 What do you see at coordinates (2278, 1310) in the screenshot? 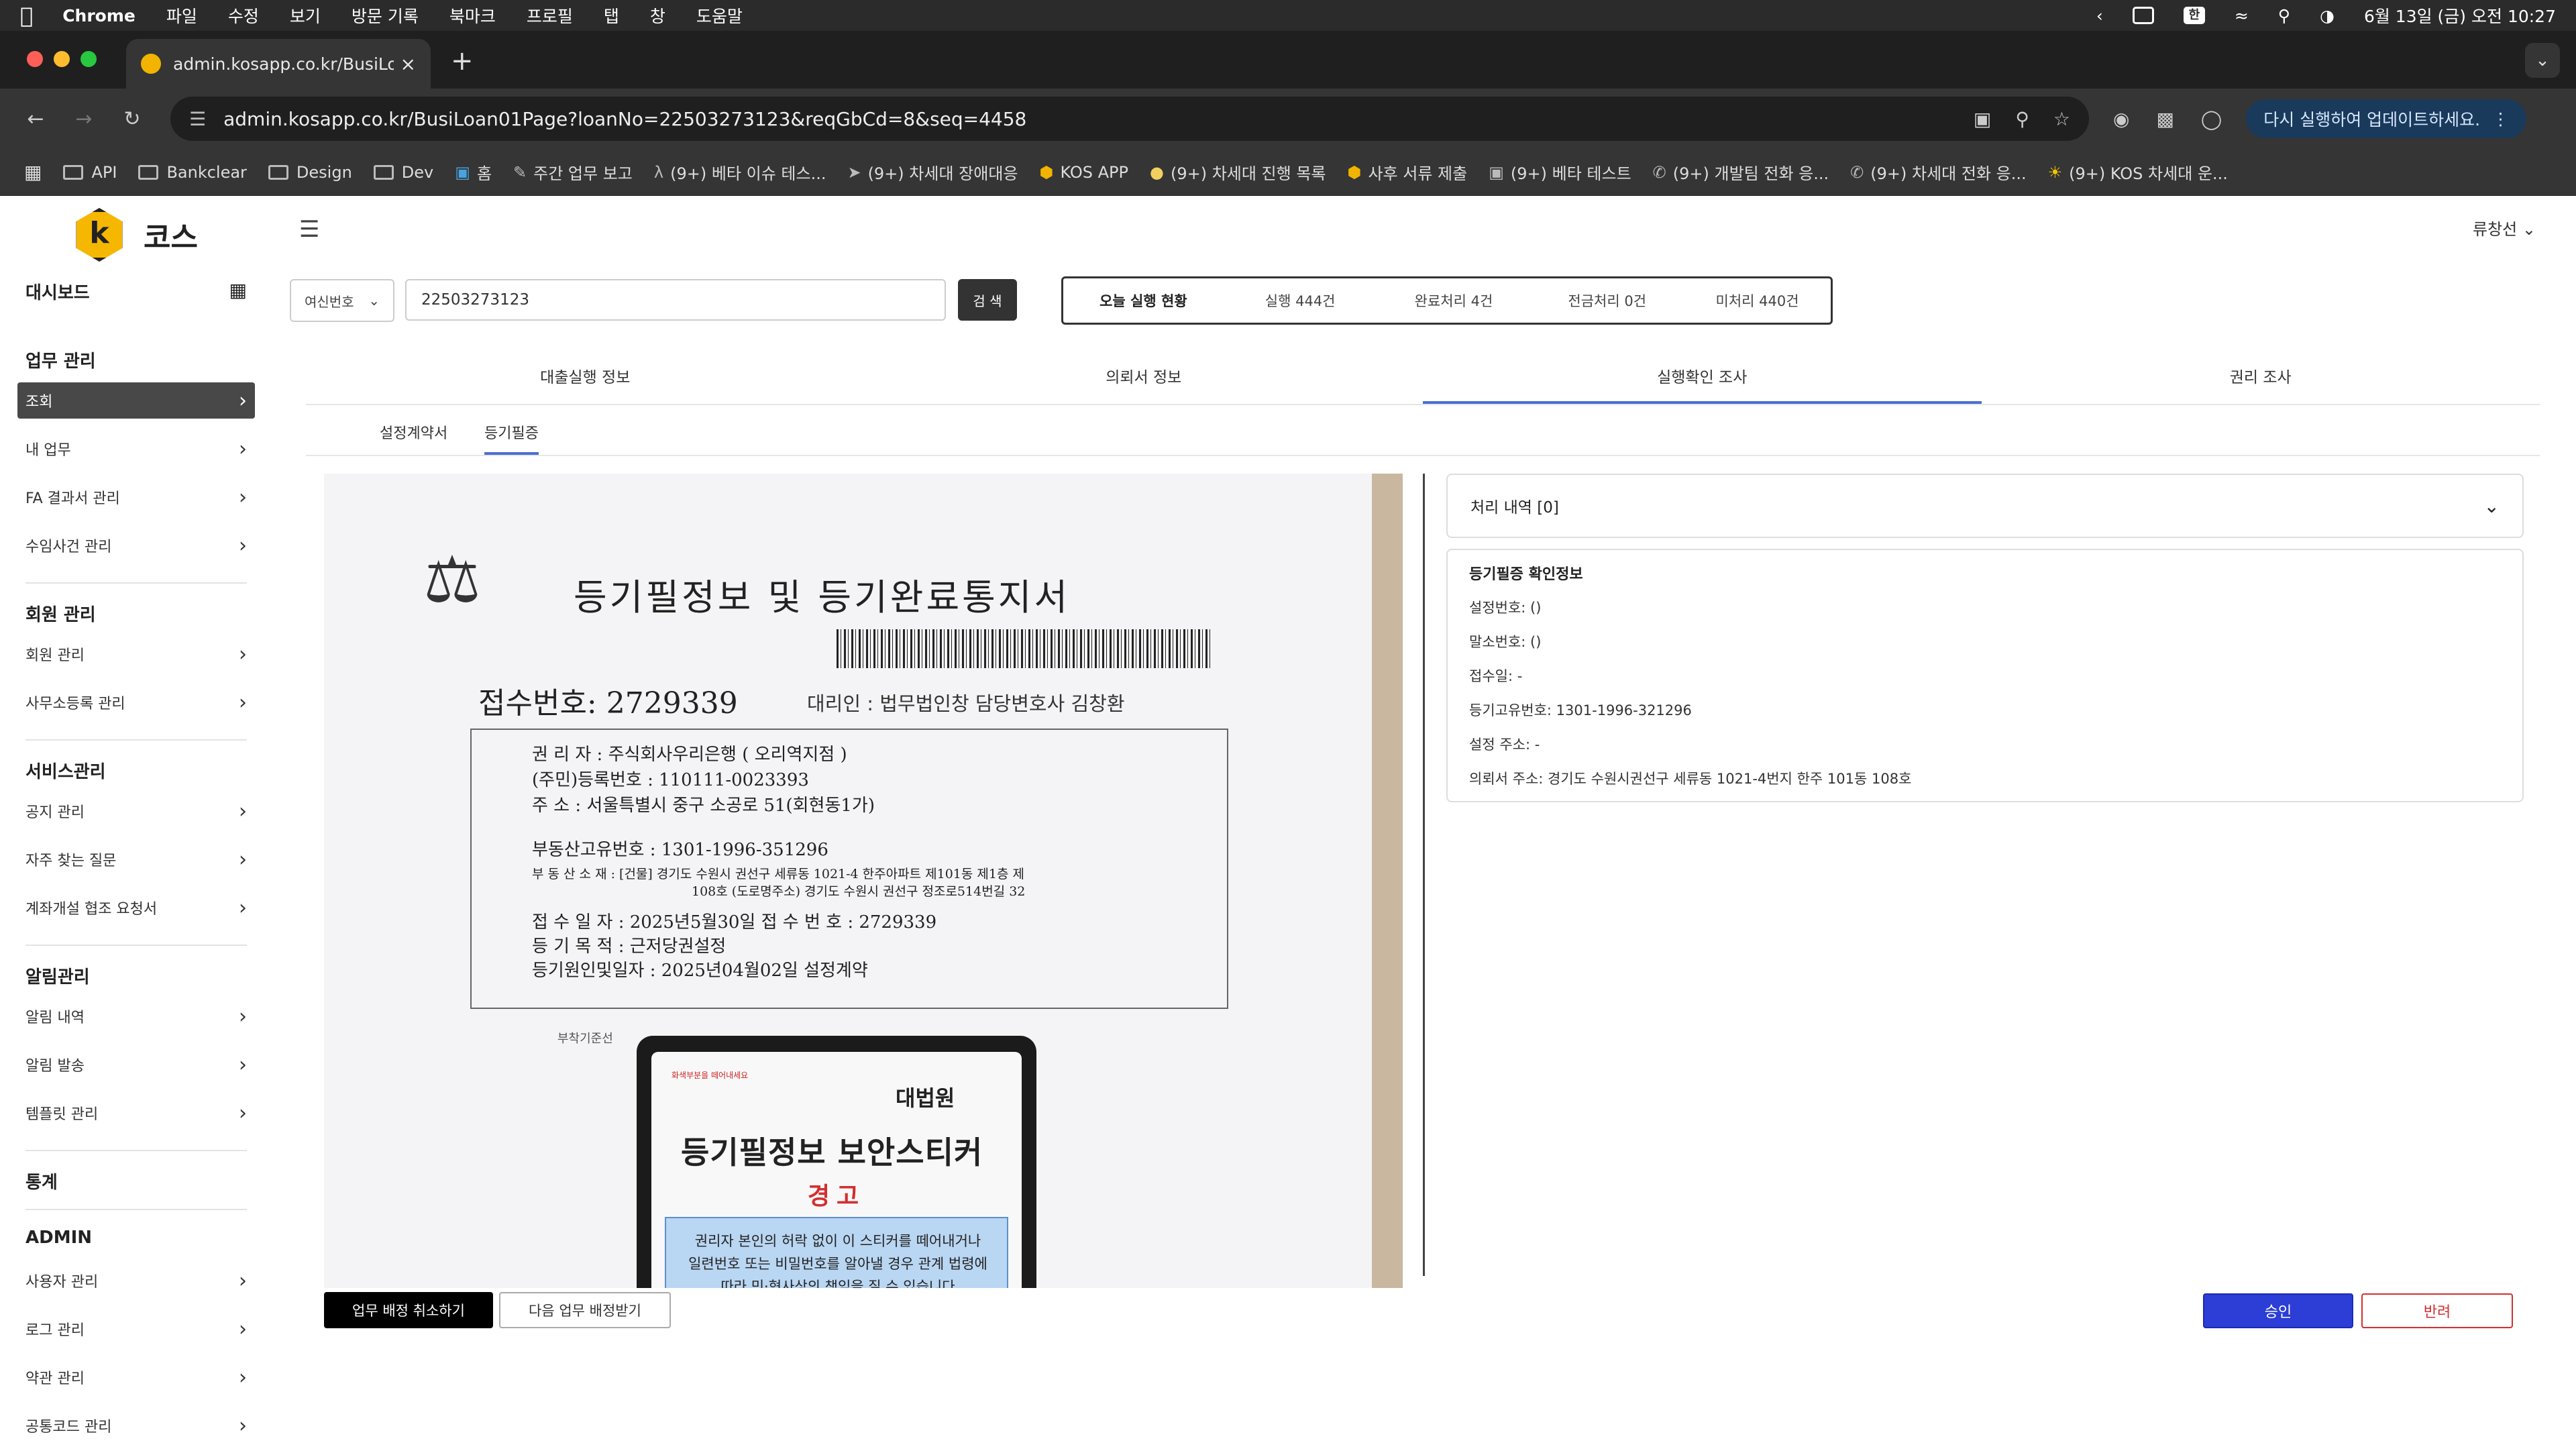
I see `approve-button: 승인` at bounding box center [2278, 1310].